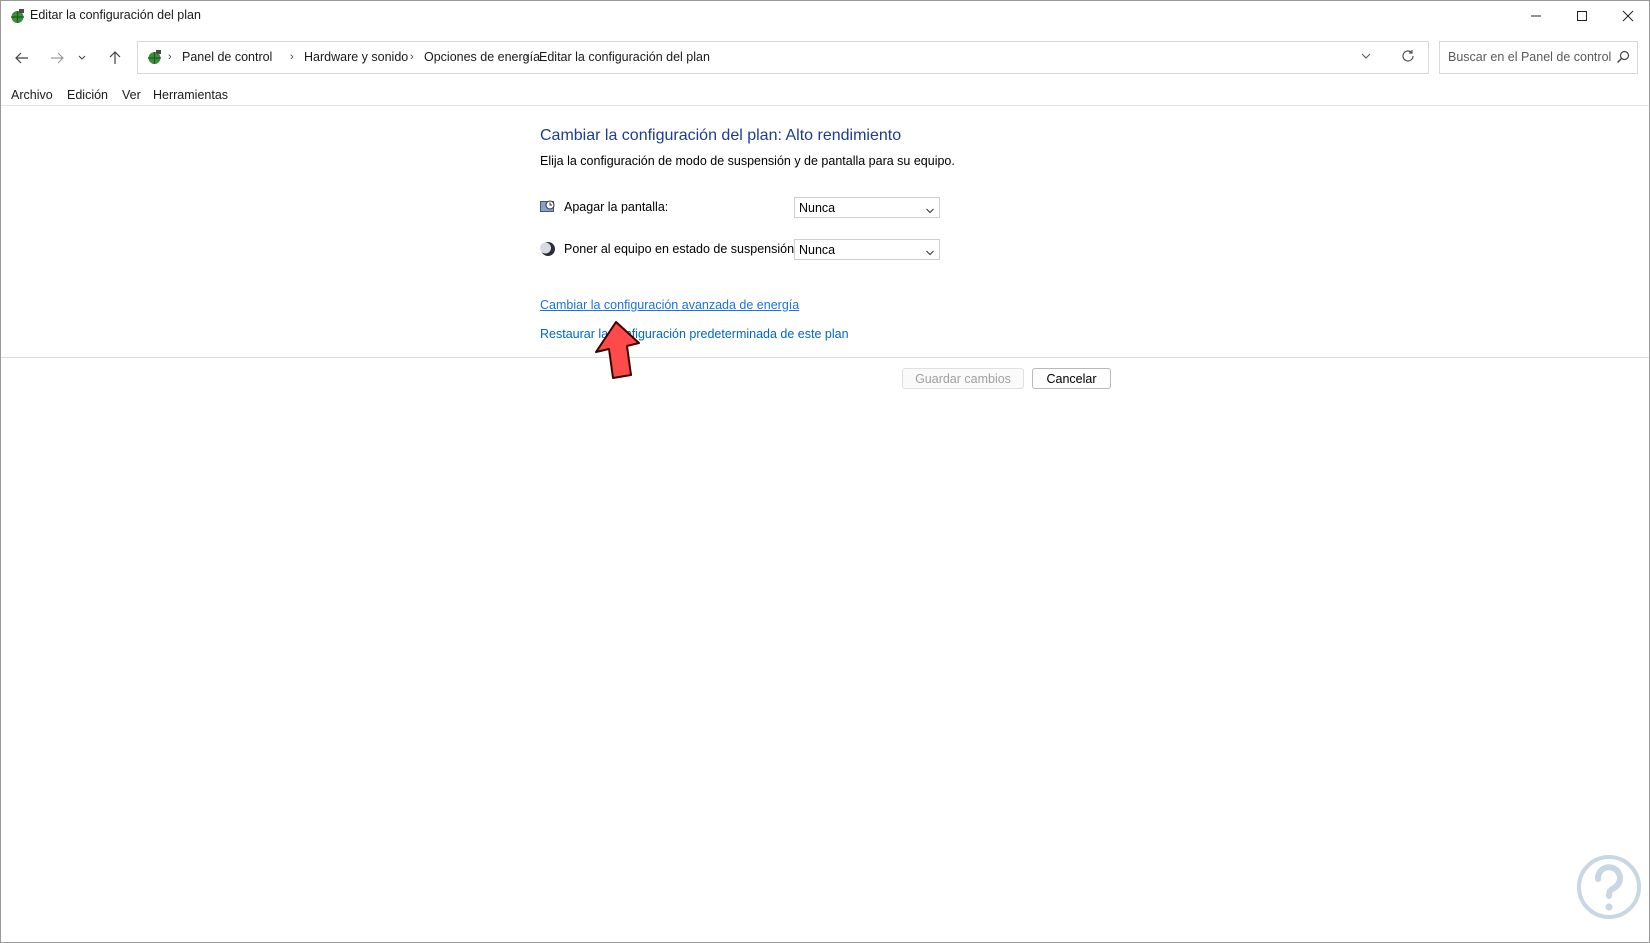 The image size is (1650, 943). Describe the element at coordinates (817, 250) in the screenshot. I see `sleep-value: Nunca` at that location.